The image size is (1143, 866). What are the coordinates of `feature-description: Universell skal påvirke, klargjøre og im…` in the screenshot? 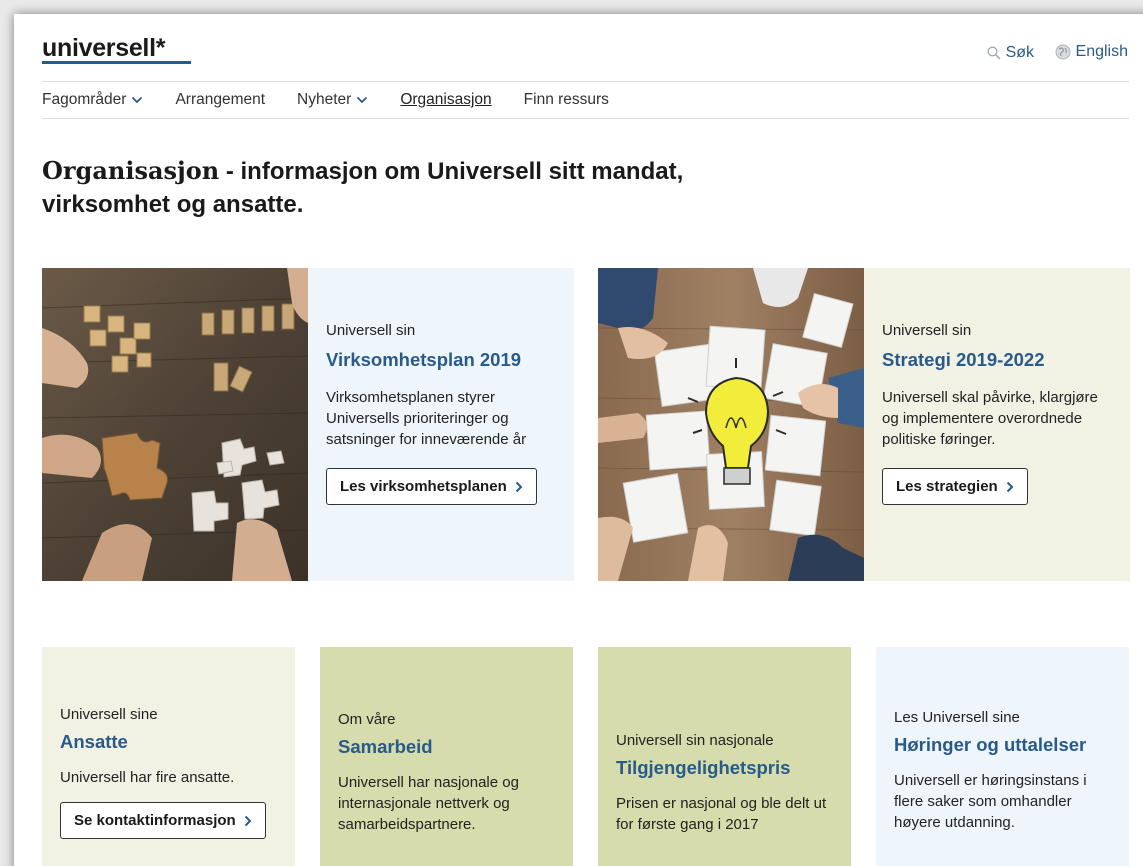 It's located at (990, 418).